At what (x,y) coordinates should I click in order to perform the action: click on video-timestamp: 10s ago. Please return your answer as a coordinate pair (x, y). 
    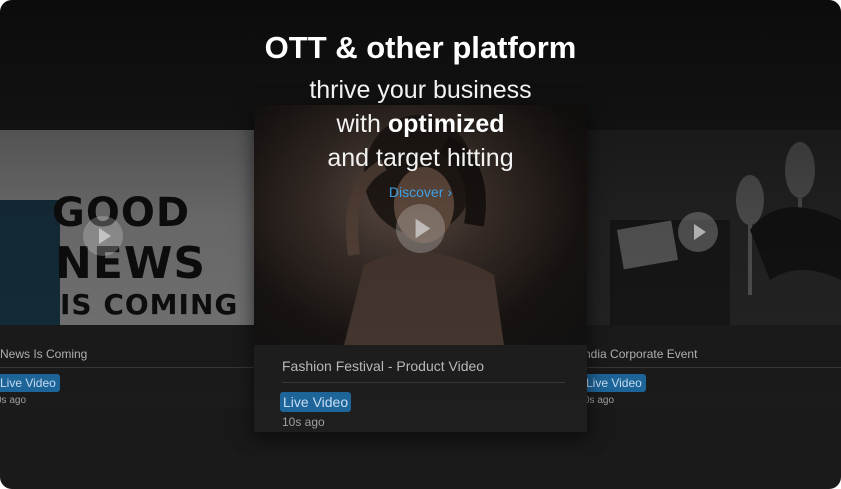
    Looking at the image, I should click on (303, 422).